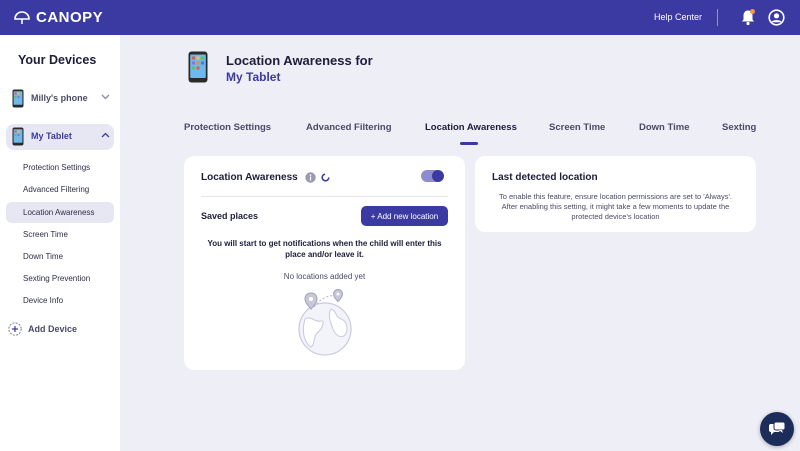 The width and height of the screenshot is (800, 451). I want to click on last-detected-location-title: Last detected location, so click(545, 177).